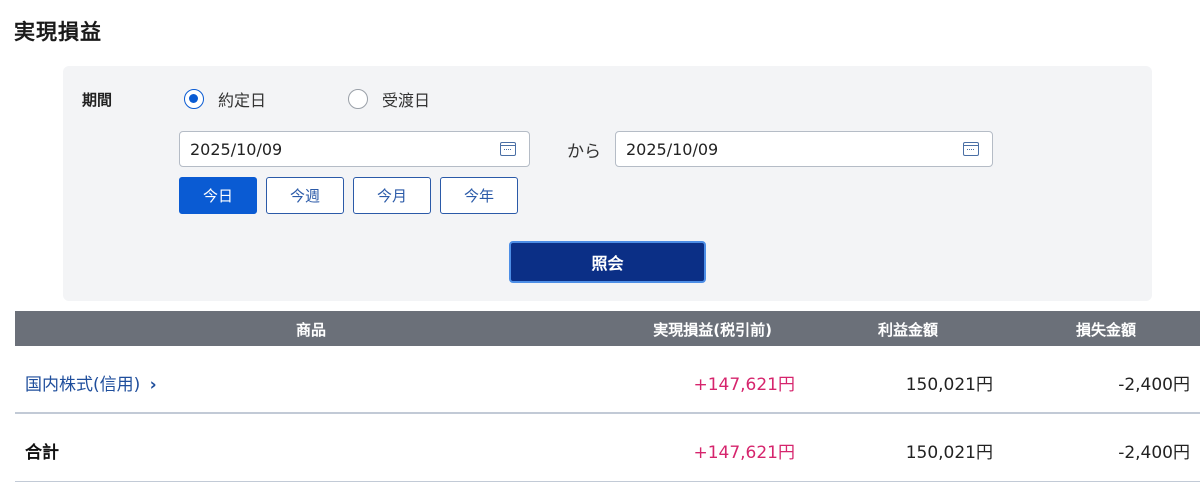 This screenshot has width=1200, height=486. Describe the element at coordinates (804, 149) in the screenshot. I see `date-to-field: 2025/10/09` at that location.